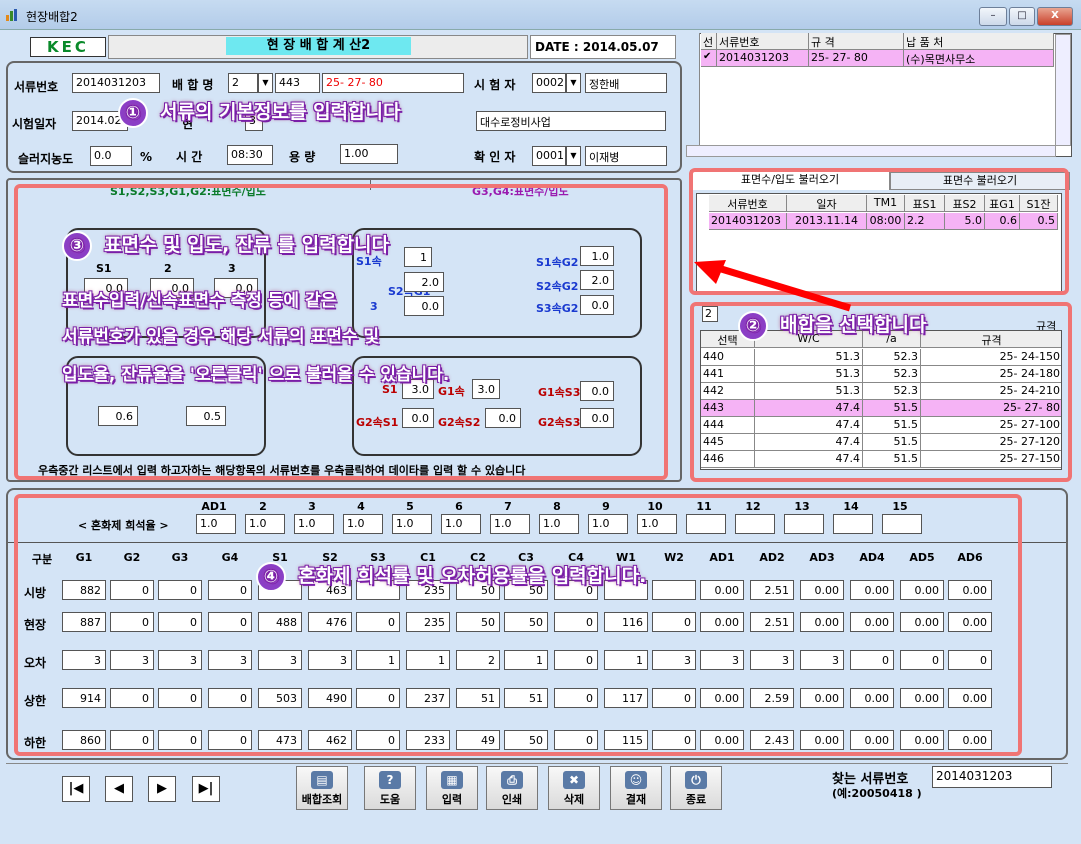  Describe the element at coordinates (696, 780) in the screenshot. I see `toolbar-icon-6: ⏻` at that location.